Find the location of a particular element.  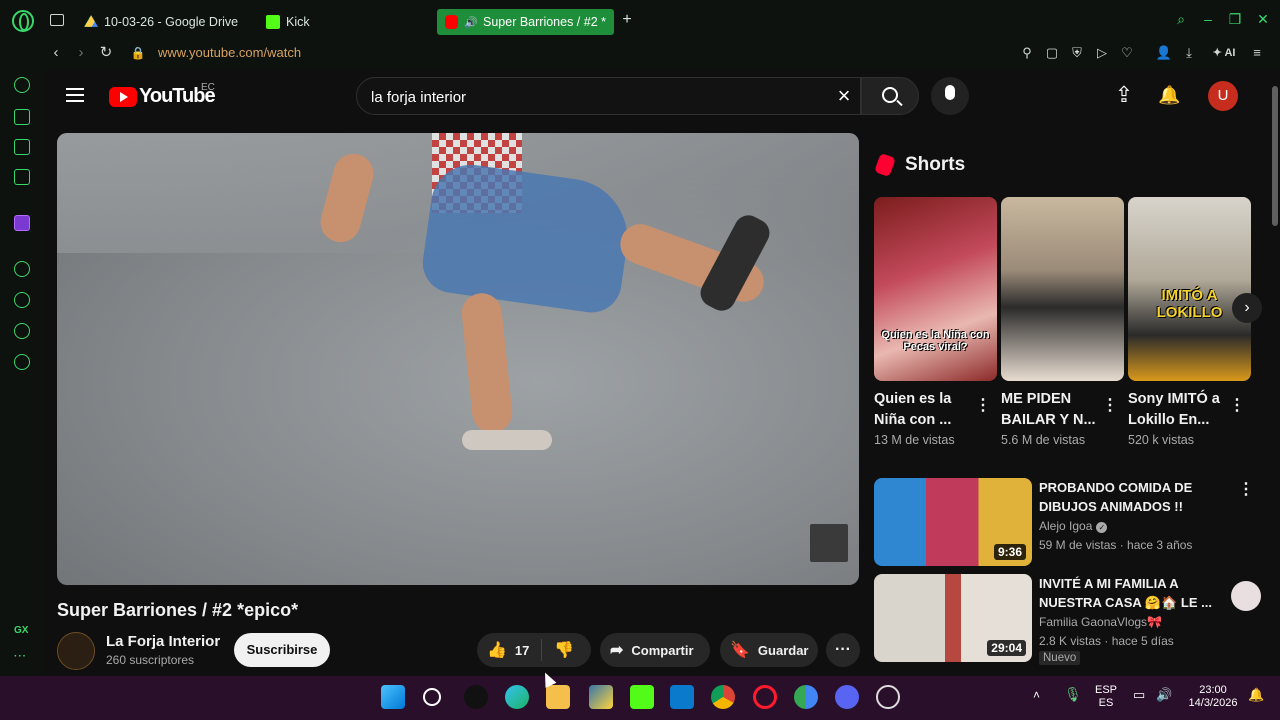

tab-title: Kick is located at coordinates (298, 22).